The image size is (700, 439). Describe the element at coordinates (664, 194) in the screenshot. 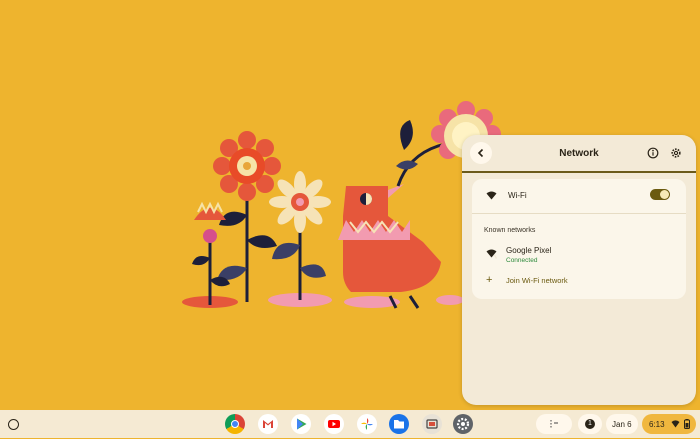

I see `toggle-knob` at that location.